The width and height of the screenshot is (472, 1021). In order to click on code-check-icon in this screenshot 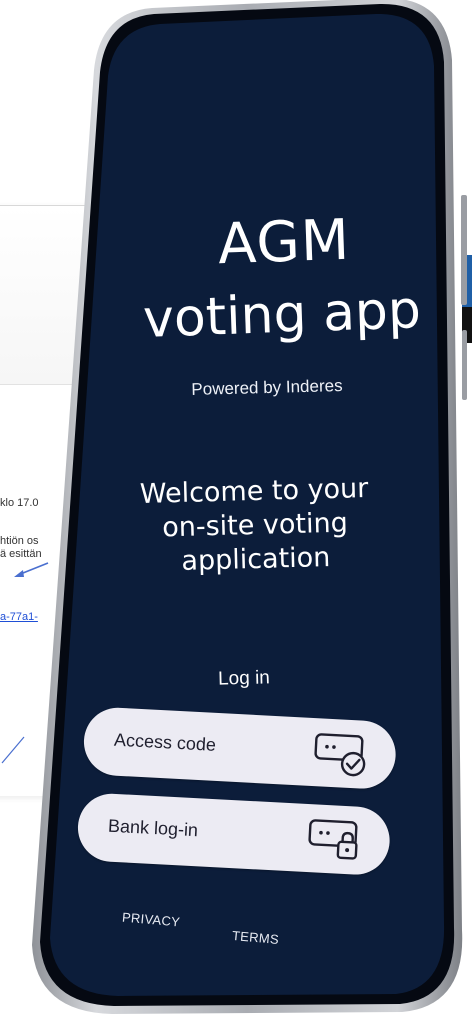, I will do `click(340, 755)`.